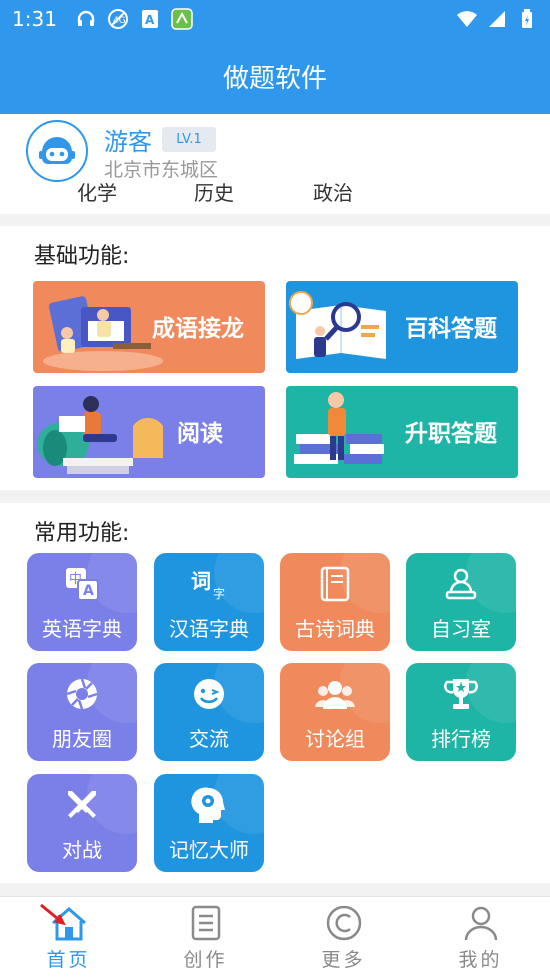 This screenshot has width=550, height=977. I want to click on promotion-quiz-card: 升职答题, so click(402, 432).